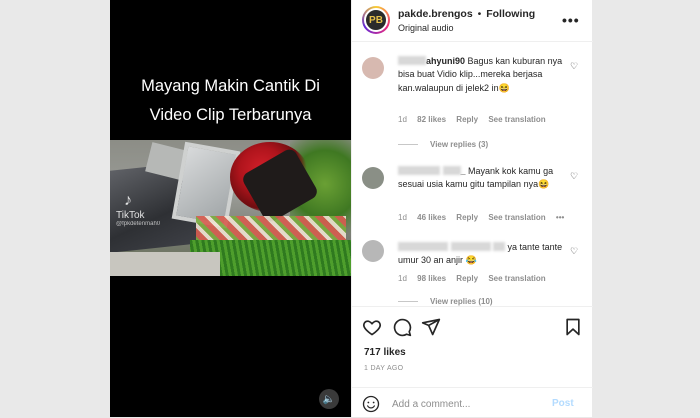 The width and height of the screenshot is (700, 418). What do you see at coordinates (230, 115) in the screenshot?
I see `video-caption-line-2: Video Clip Terbarunya` at bounding box center [230, 115].